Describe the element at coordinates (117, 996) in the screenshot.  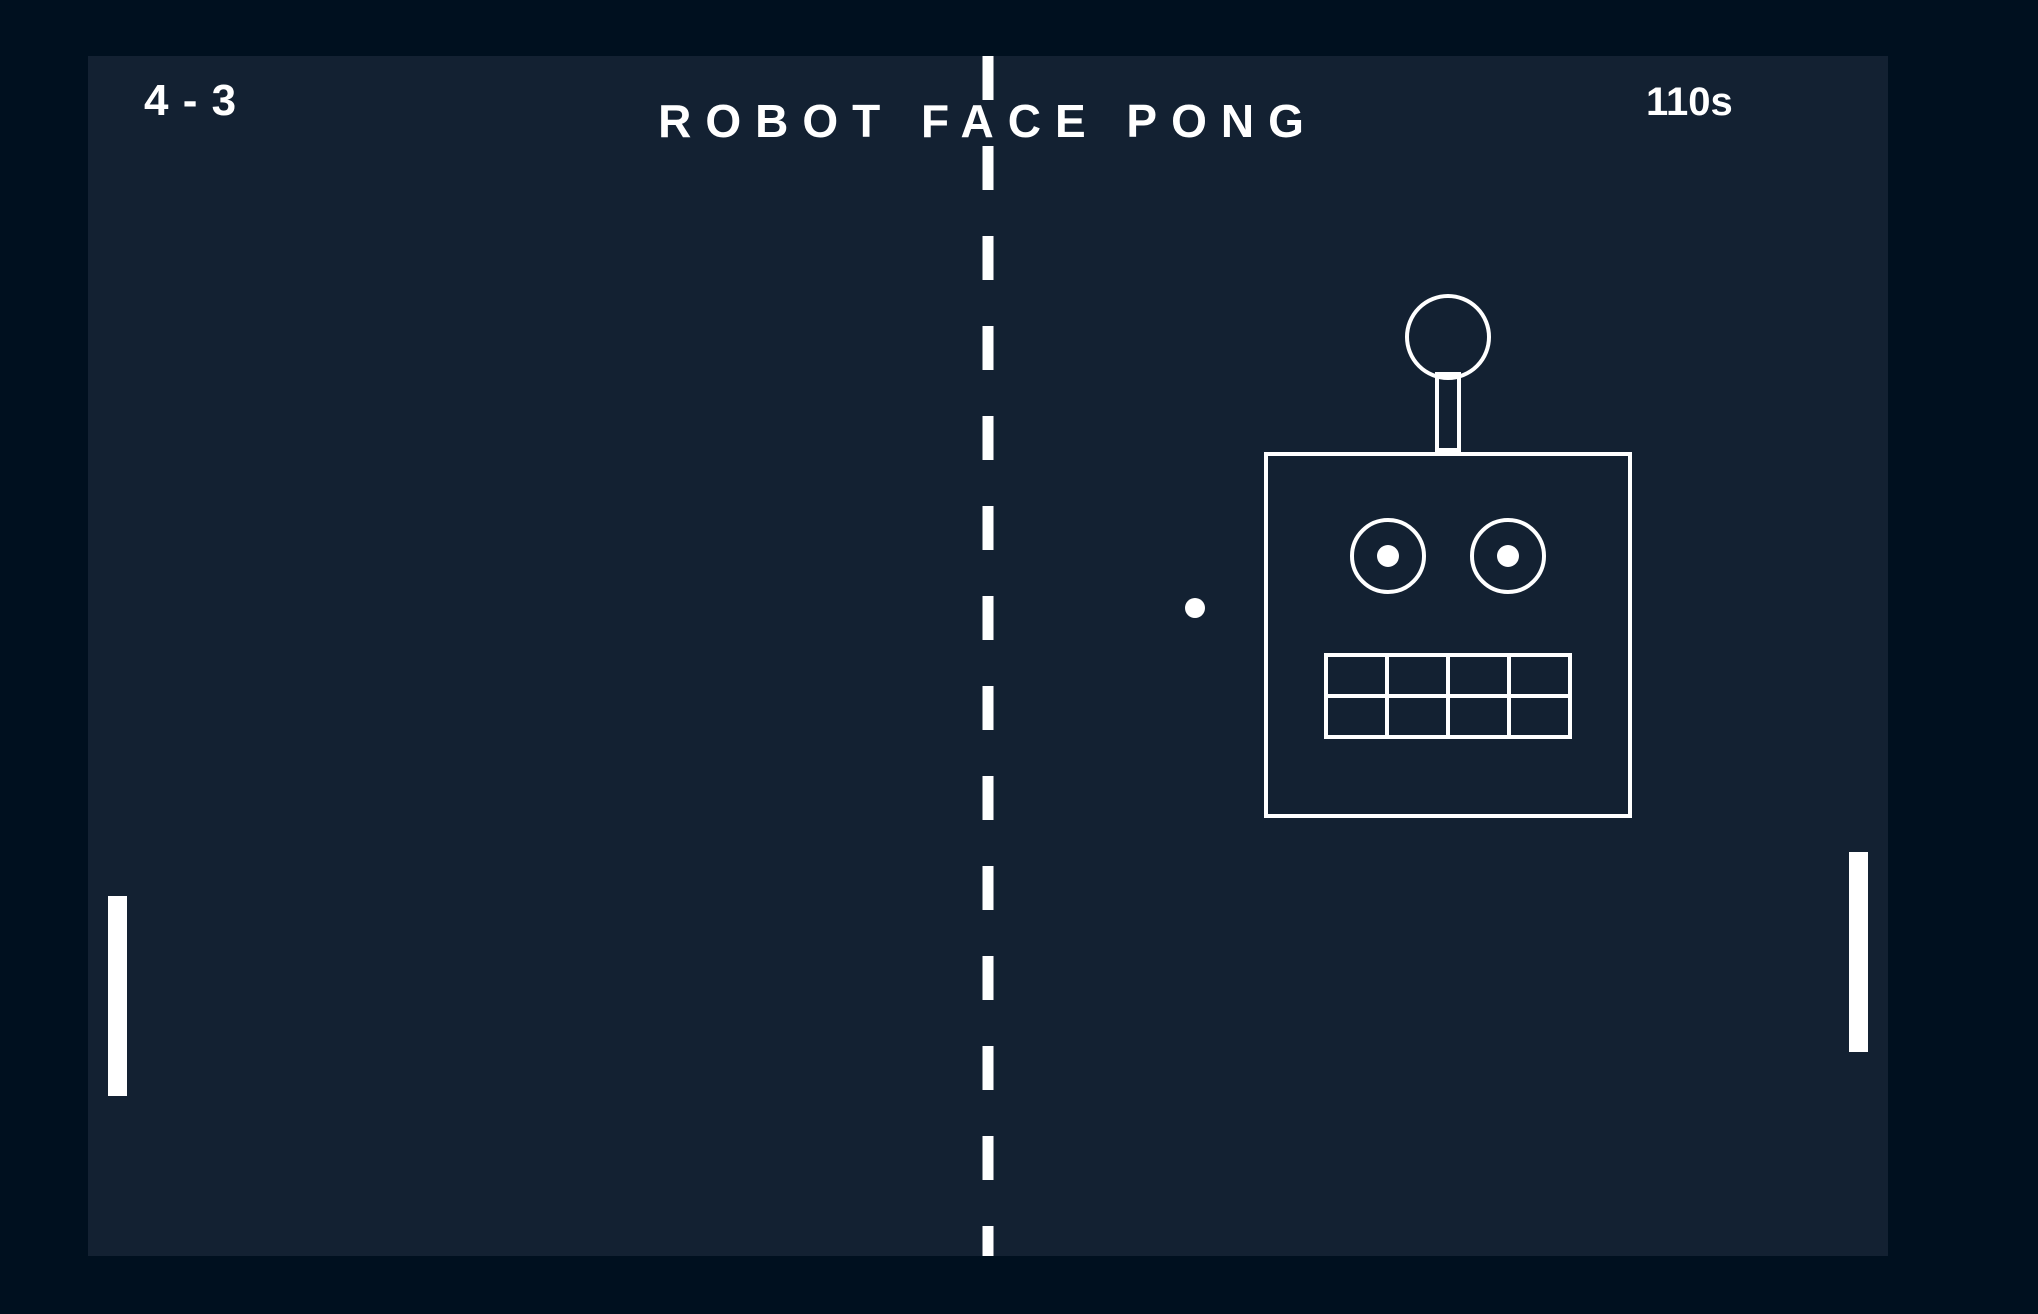
I see `left-paddle` at that location.